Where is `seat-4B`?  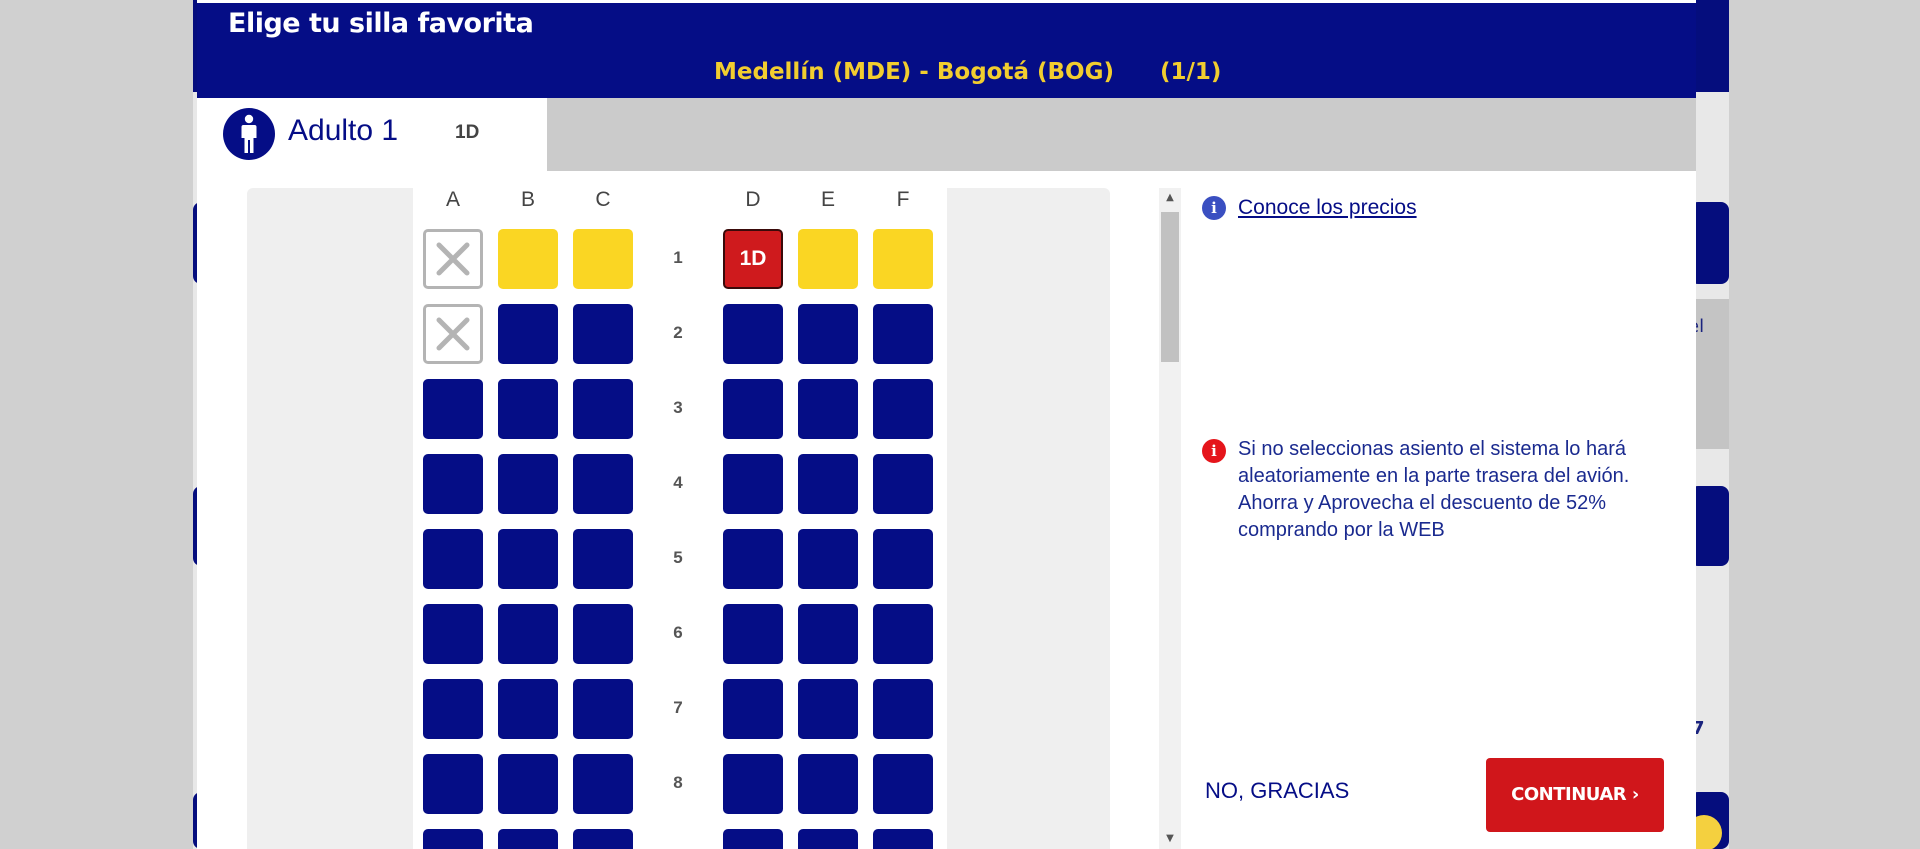 seat-4B is located at coordinates (528, 484).